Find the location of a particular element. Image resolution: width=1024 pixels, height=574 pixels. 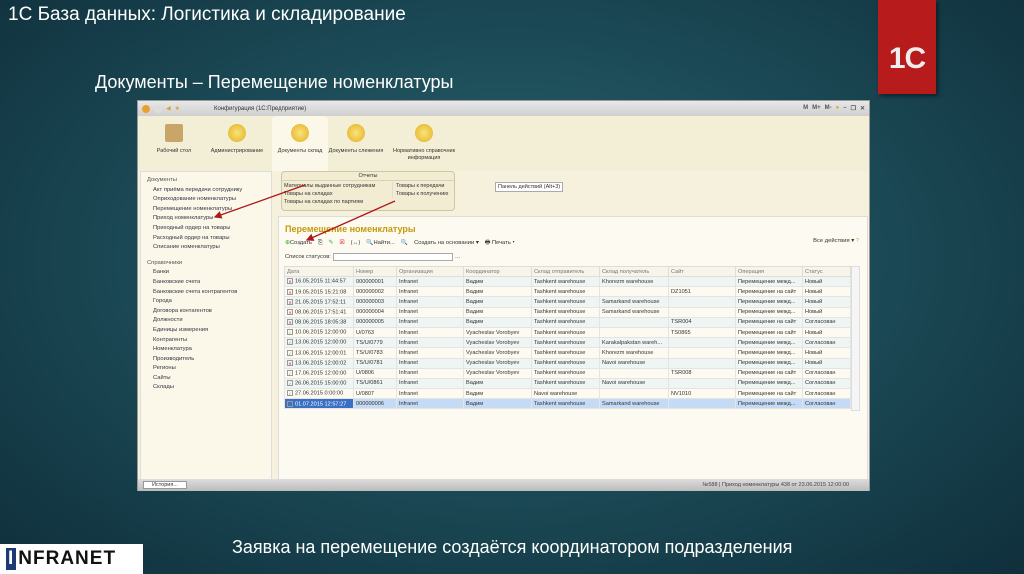

favorites-star-icon: ★ is located at coordinates (177, 108).